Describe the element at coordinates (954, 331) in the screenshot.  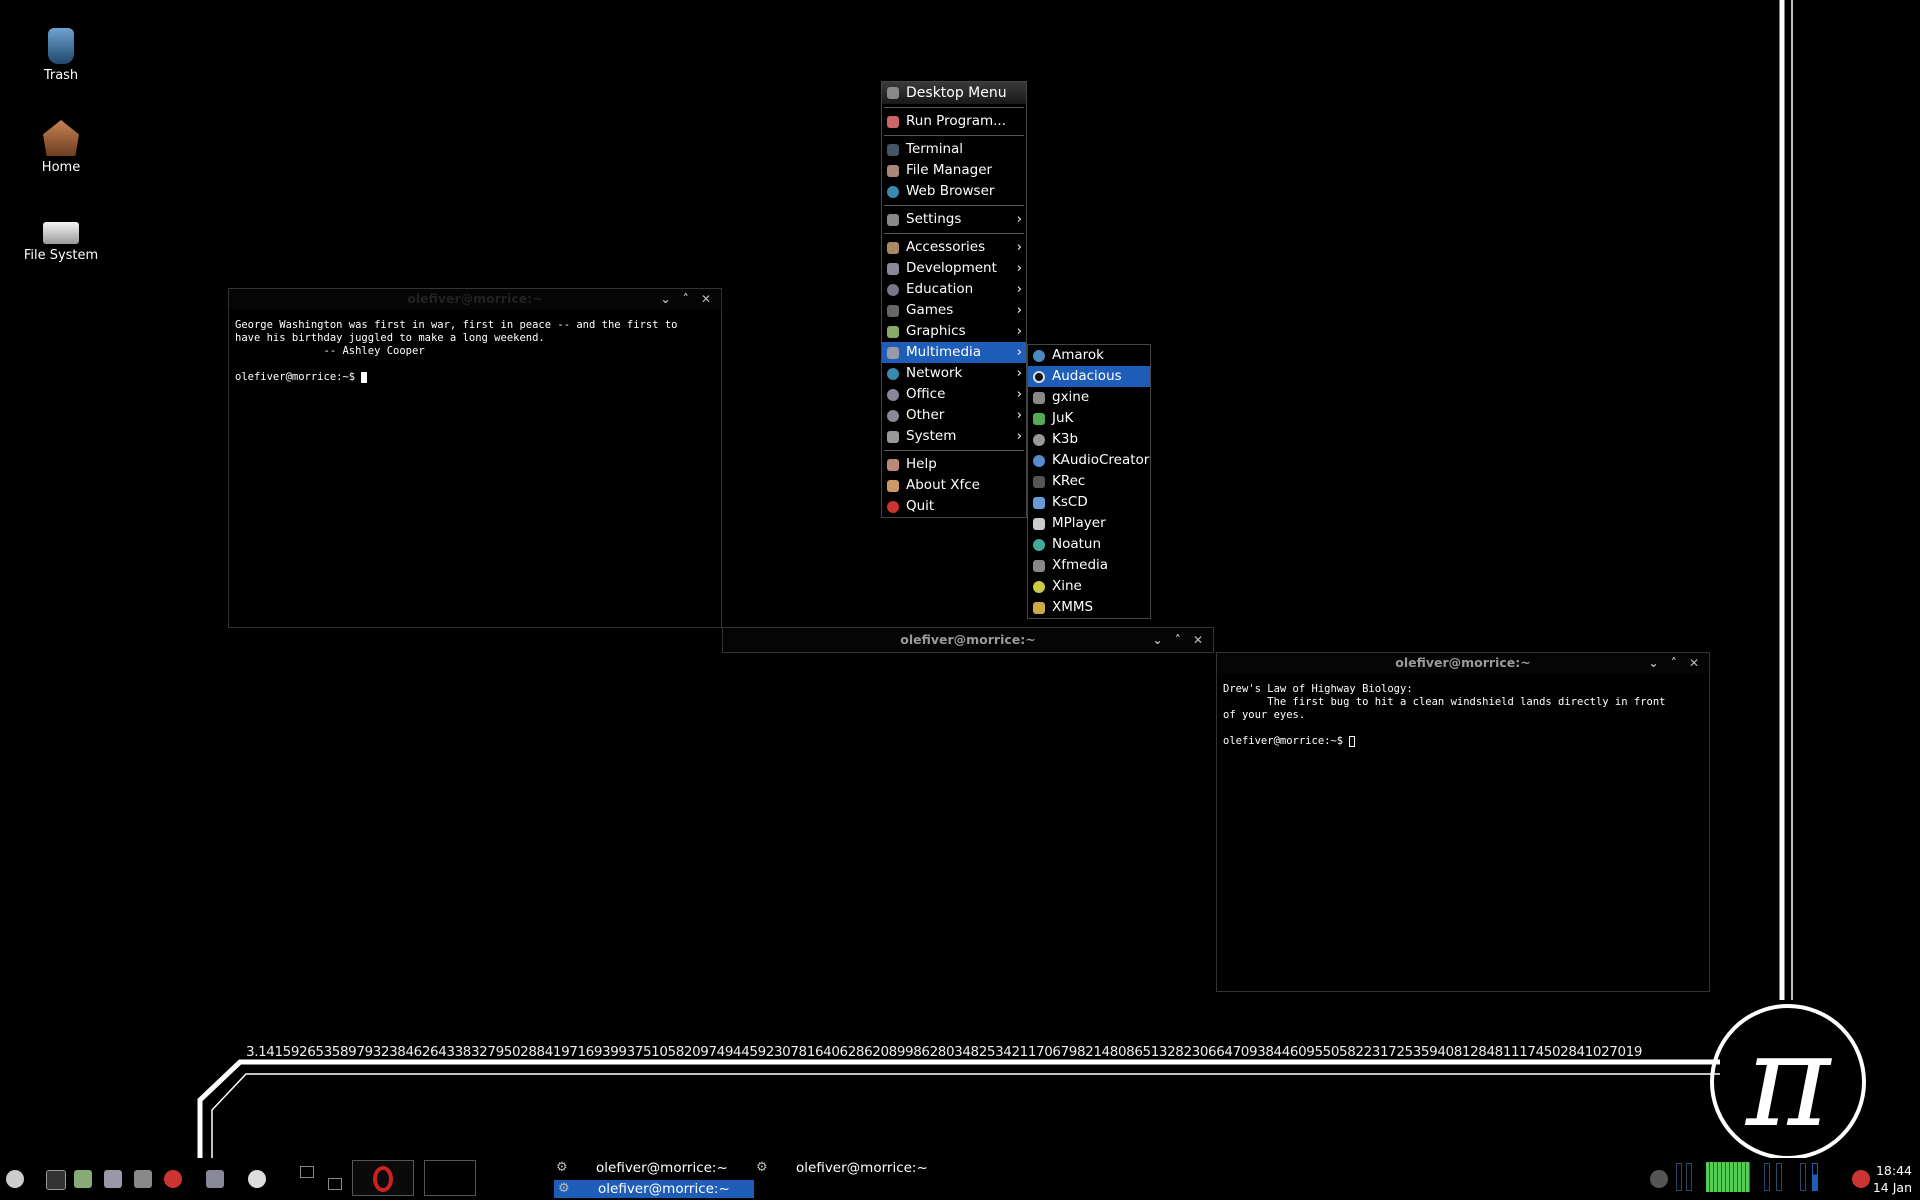
I see `menu-item-graphics: Graphics ›` at that location.